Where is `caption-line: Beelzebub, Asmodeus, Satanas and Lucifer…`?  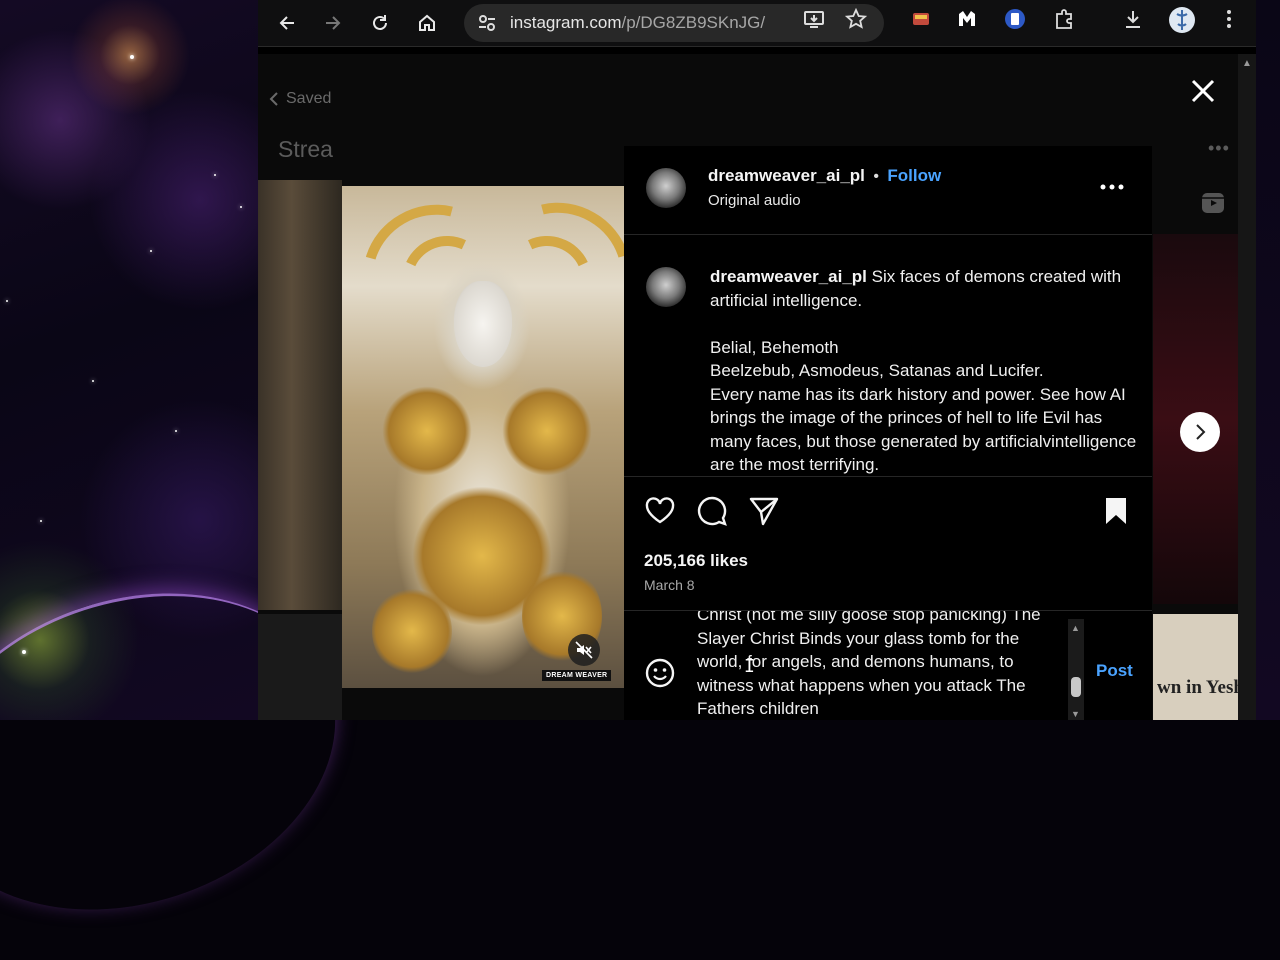
caption-line: Beelzebub, Asmodeus, Satanas and Lucifer… is located at coordinates (877, 370).